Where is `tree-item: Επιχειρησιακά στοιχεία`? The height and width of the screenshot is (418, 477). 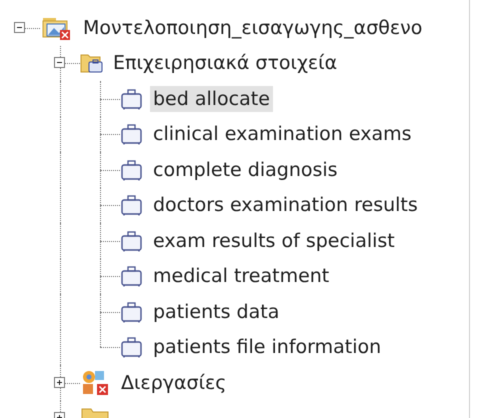 tree-item: Επιχειρησιακά στοιχεία is located at coordinates (225, 63).